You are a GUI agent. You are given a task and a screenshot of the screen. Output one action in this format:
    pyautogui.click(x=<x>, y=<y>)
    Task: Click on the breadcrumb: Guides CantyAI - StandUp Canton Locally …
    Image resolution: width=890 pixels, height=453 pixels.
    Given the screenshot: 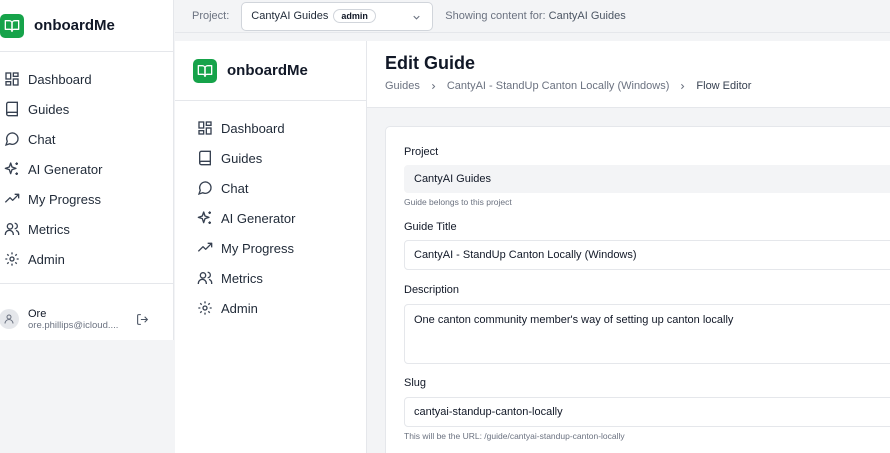 What is the action you would take?
    pyautogui.click(x=637, y=86)
    